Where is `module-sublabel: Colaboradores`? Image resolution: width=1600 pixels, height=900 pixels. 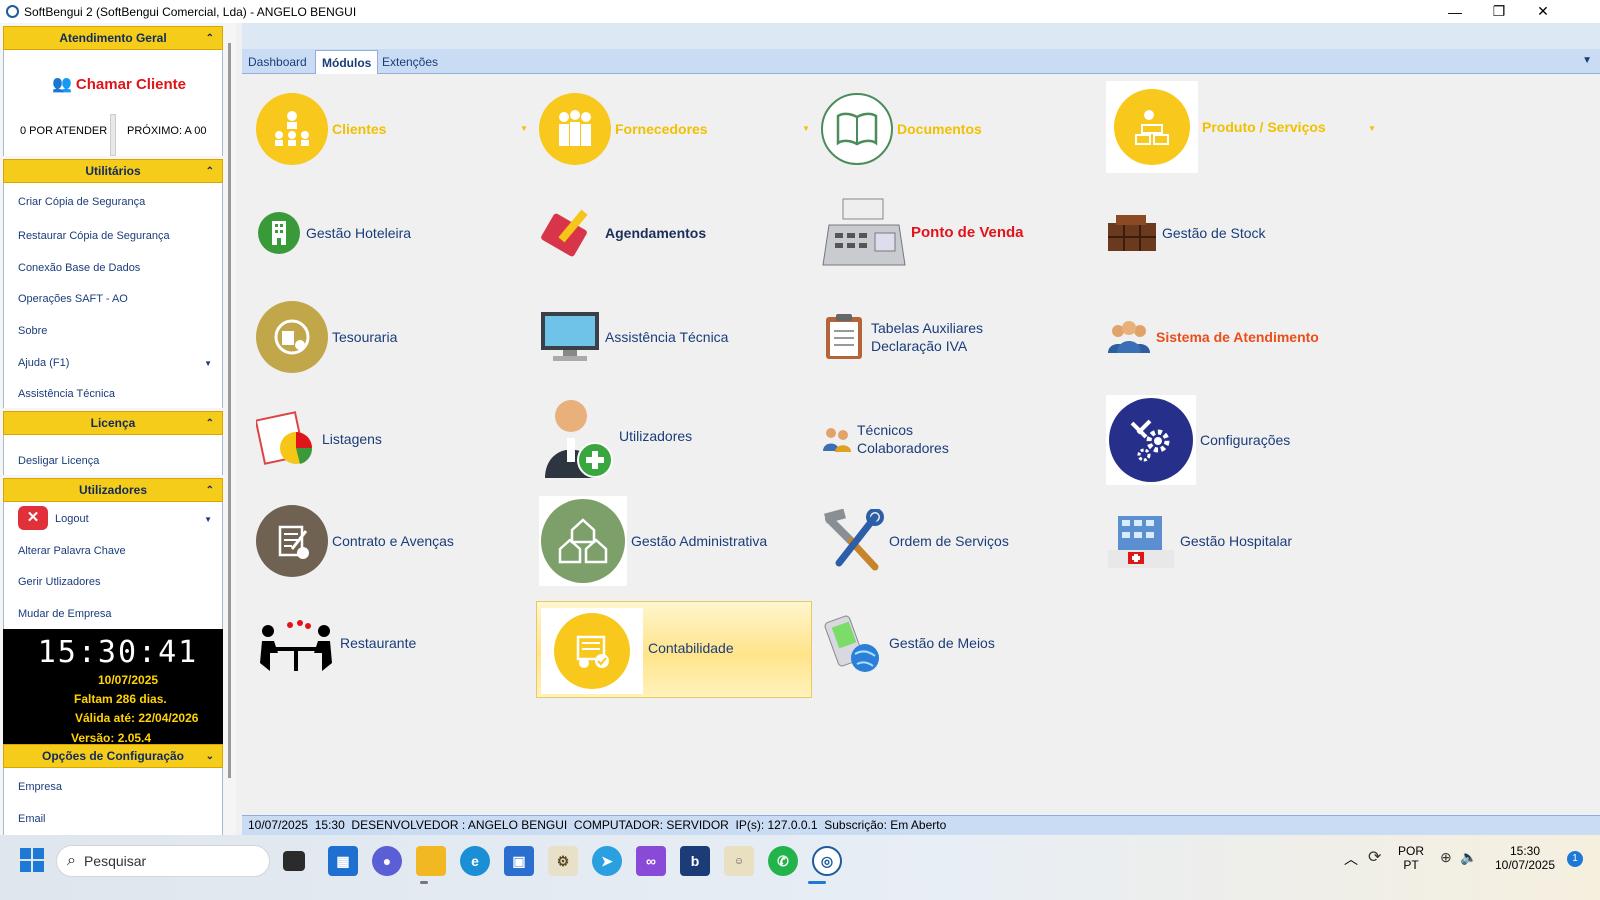
module-sublabel: Colaboradores is located at coordinates (903, 448).